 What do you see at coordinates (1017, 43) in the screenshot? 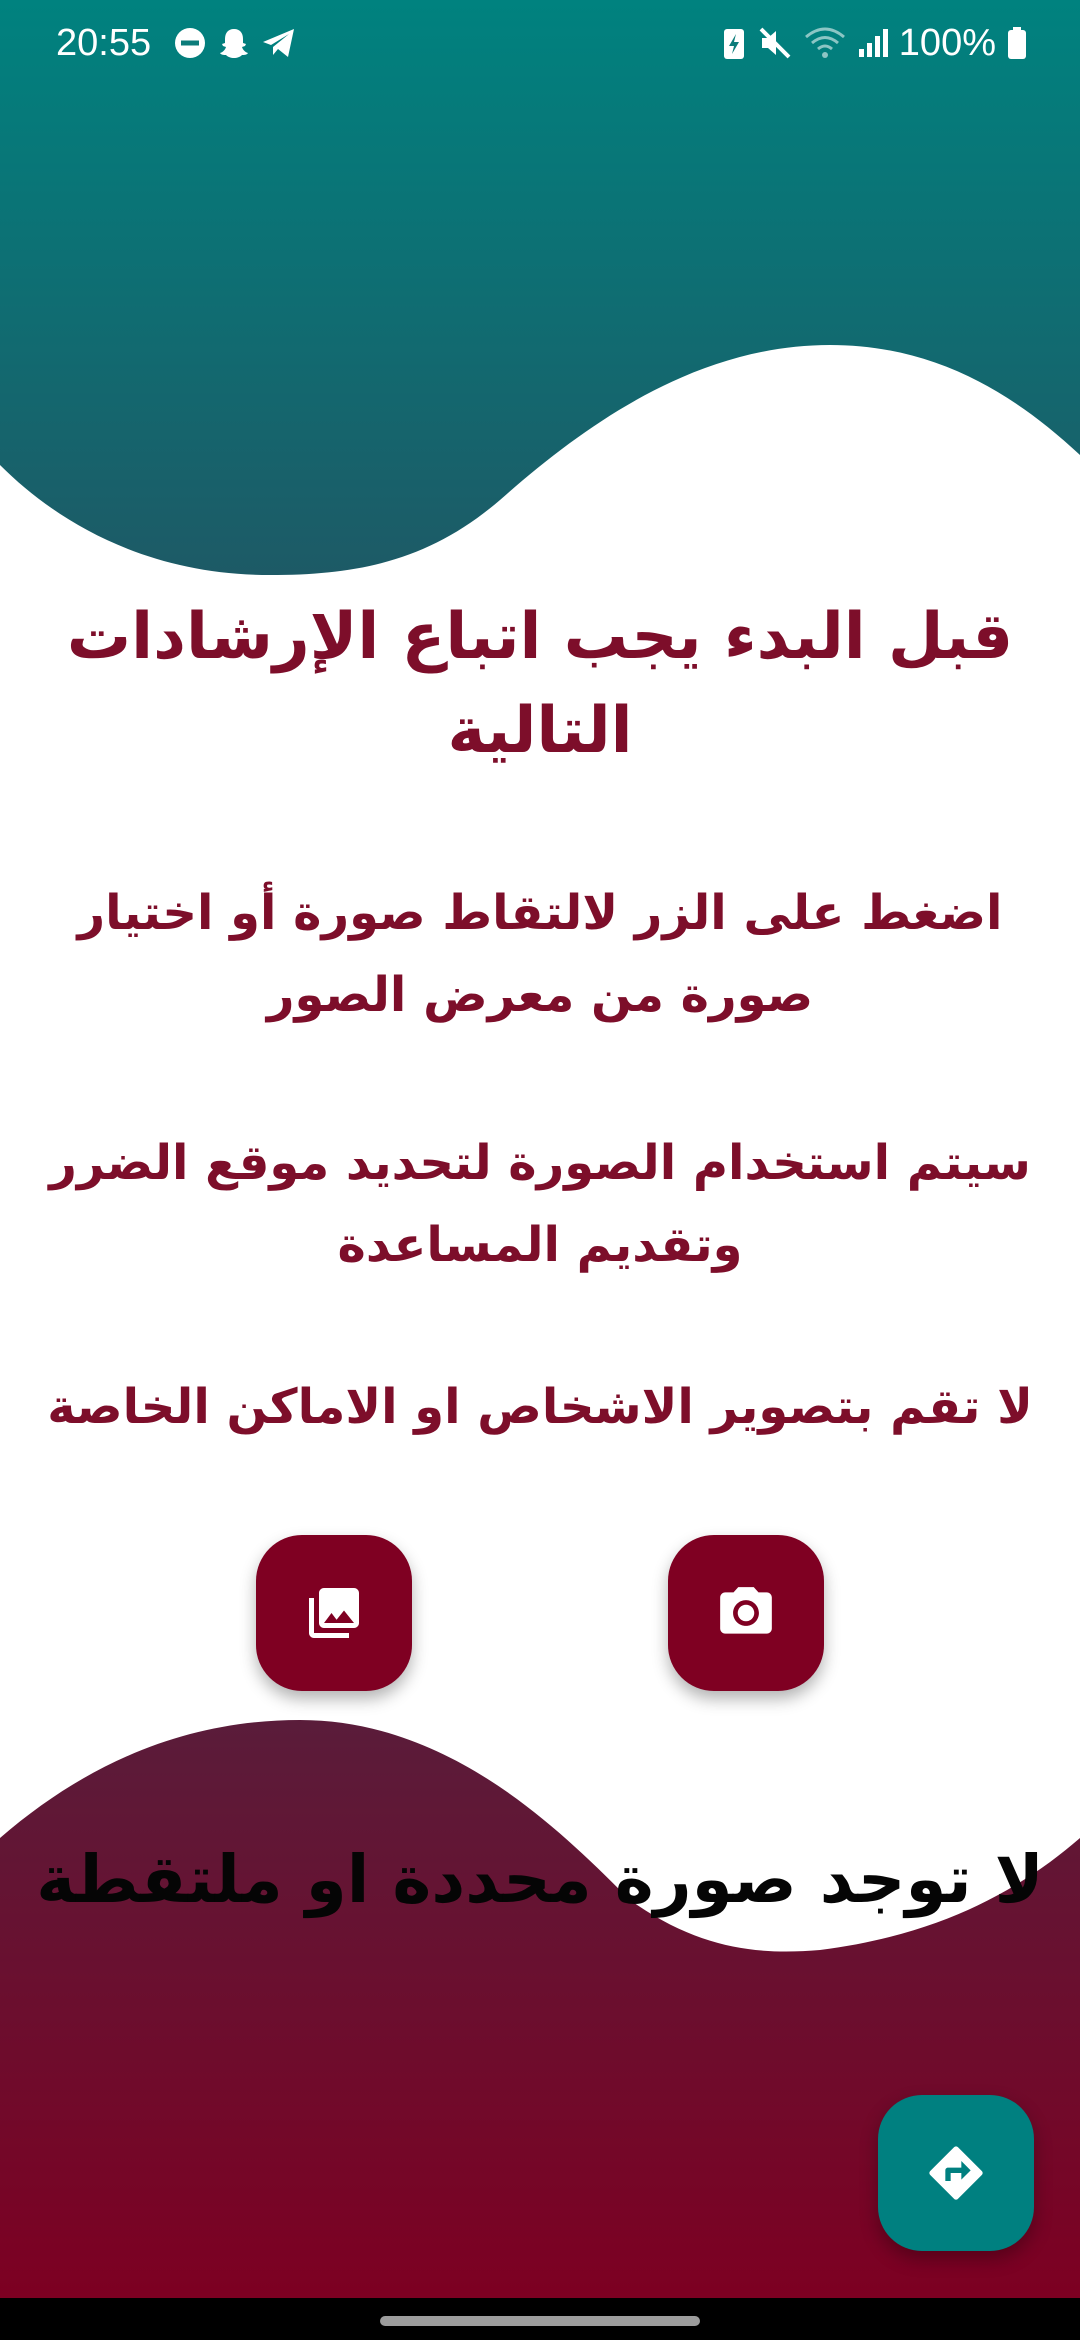
I see `battery-icon` at bounding box center [1017, 43].